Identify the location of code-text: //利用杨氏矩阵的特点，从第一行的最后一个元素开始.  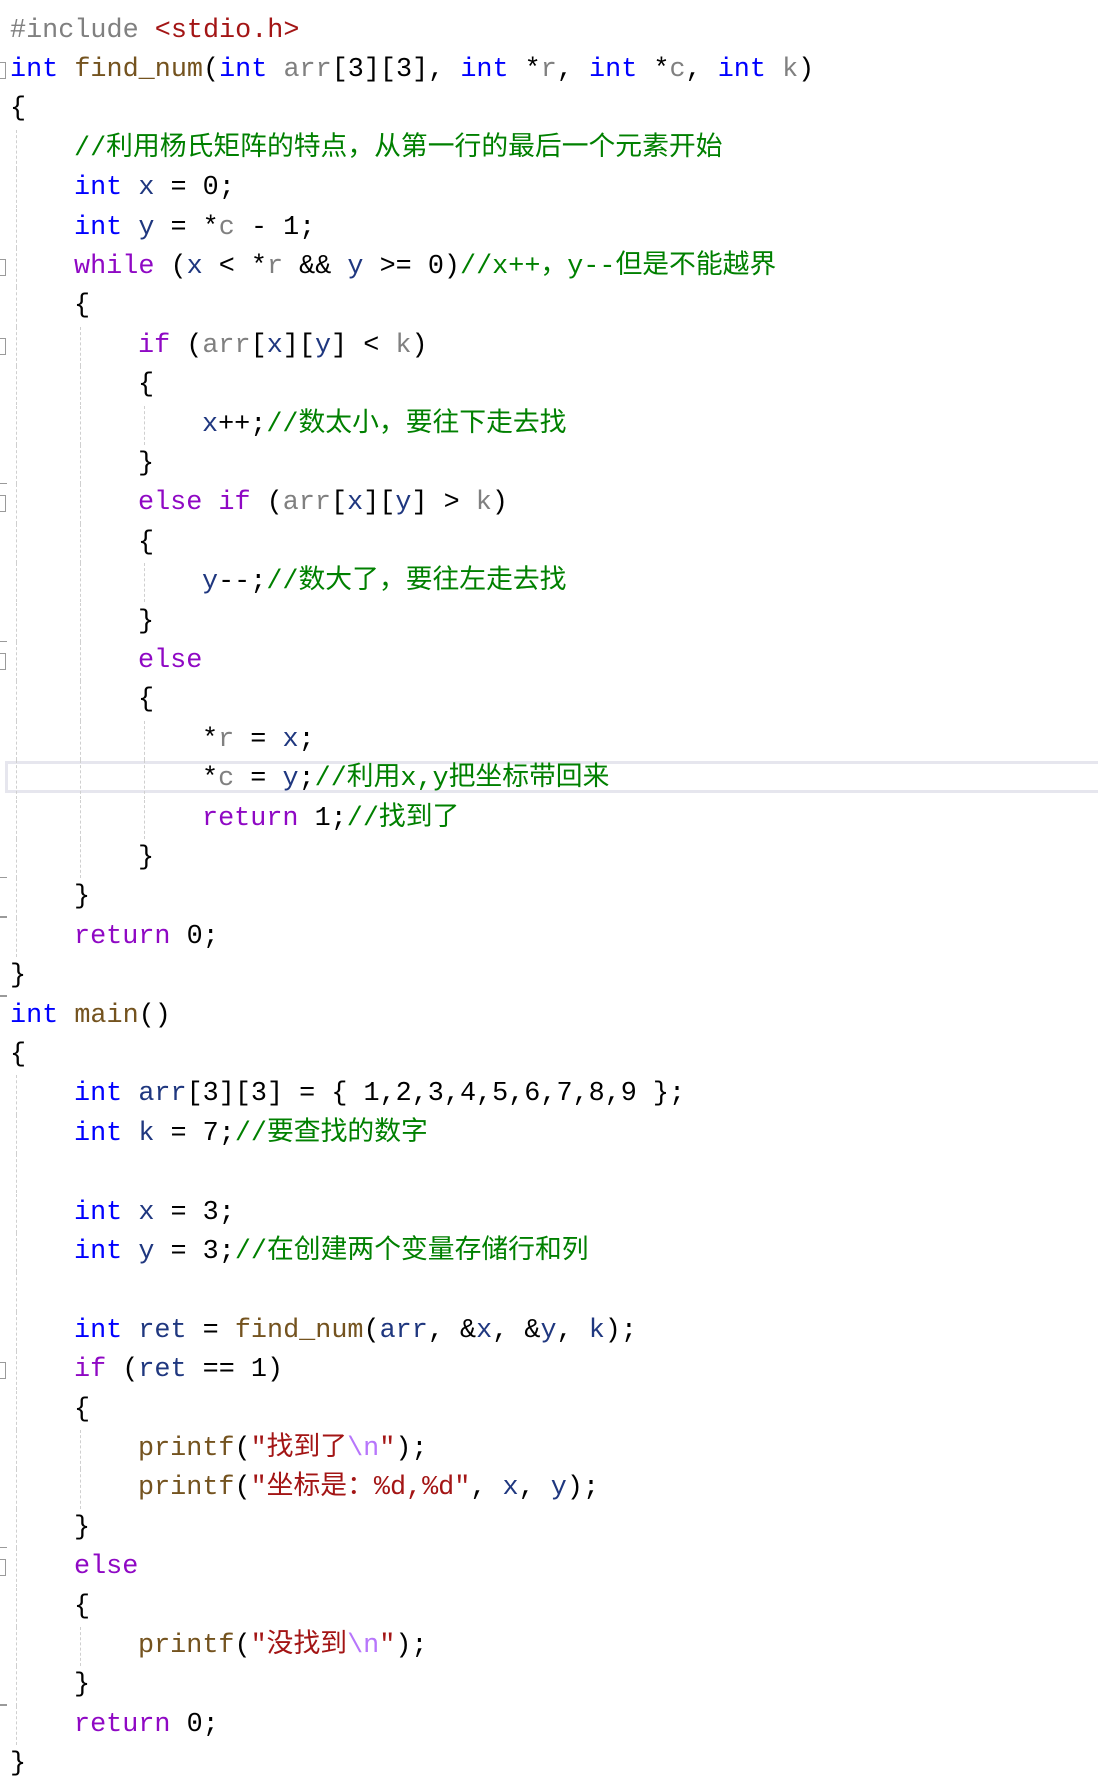
(398, 149).